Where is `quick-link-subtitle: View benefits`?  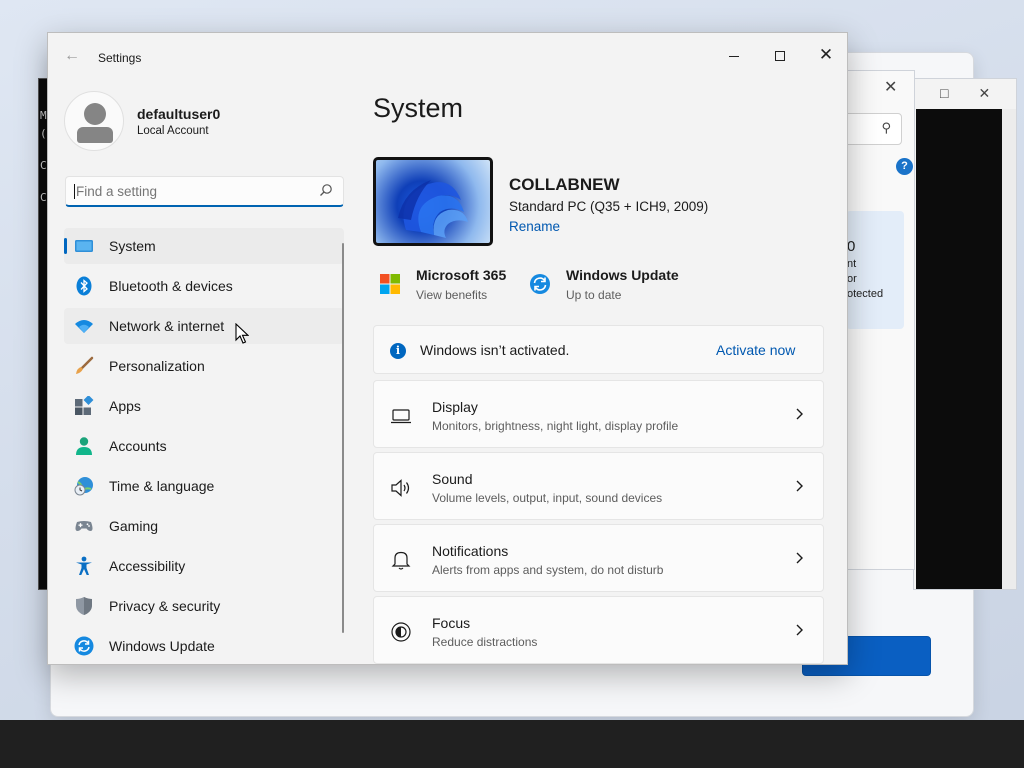
quick-link-subtitle: View benefits is located at coordinates (452, 295).